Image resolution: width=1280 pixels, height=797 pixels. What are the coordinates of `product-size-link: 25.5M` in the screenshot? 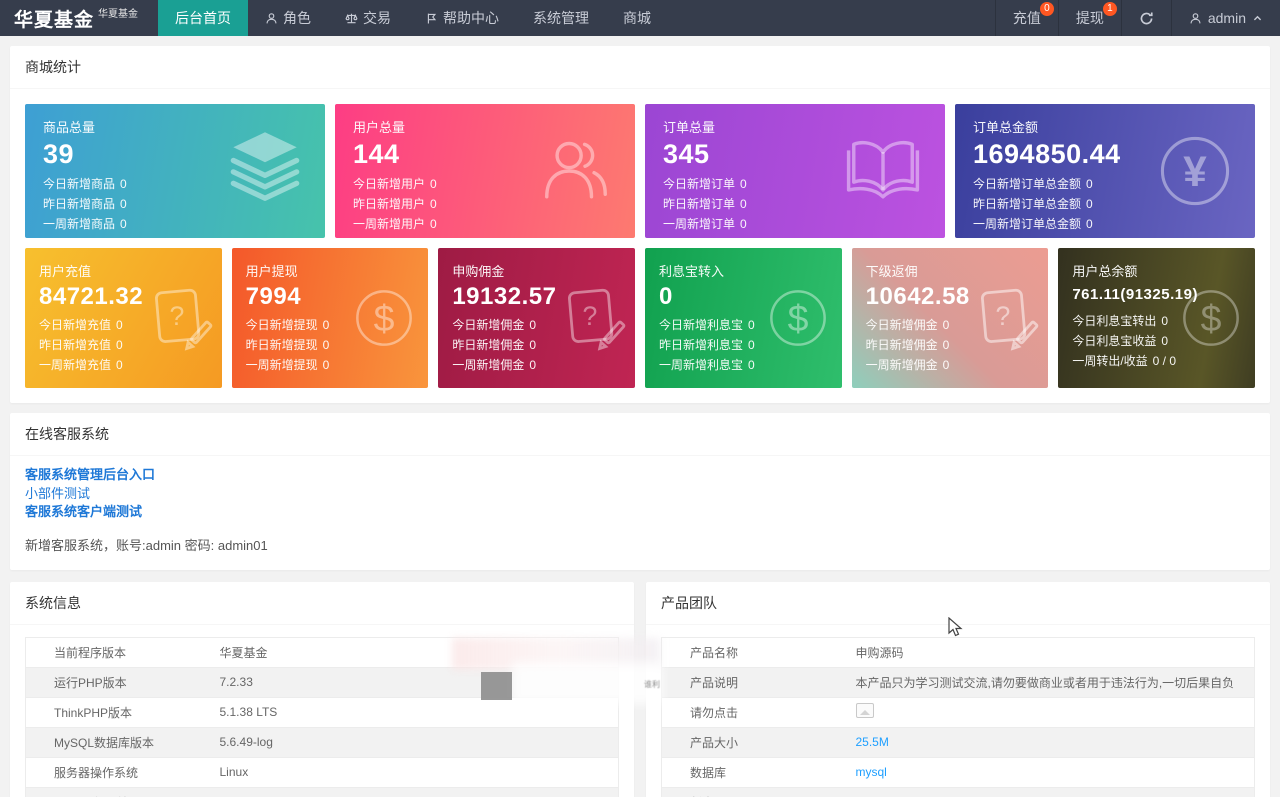 It's located at (872, 742).